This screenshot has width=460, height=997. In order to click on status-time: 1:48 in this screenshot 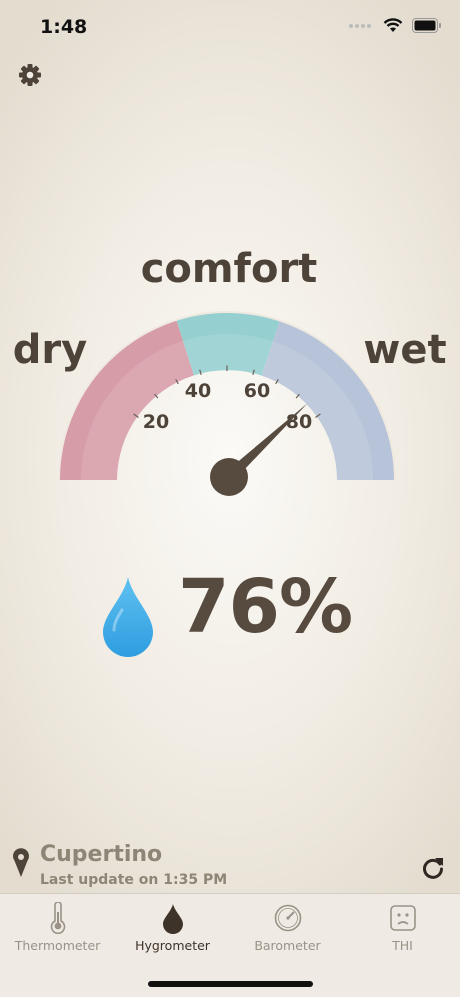, I will do `click(64, 27)`.